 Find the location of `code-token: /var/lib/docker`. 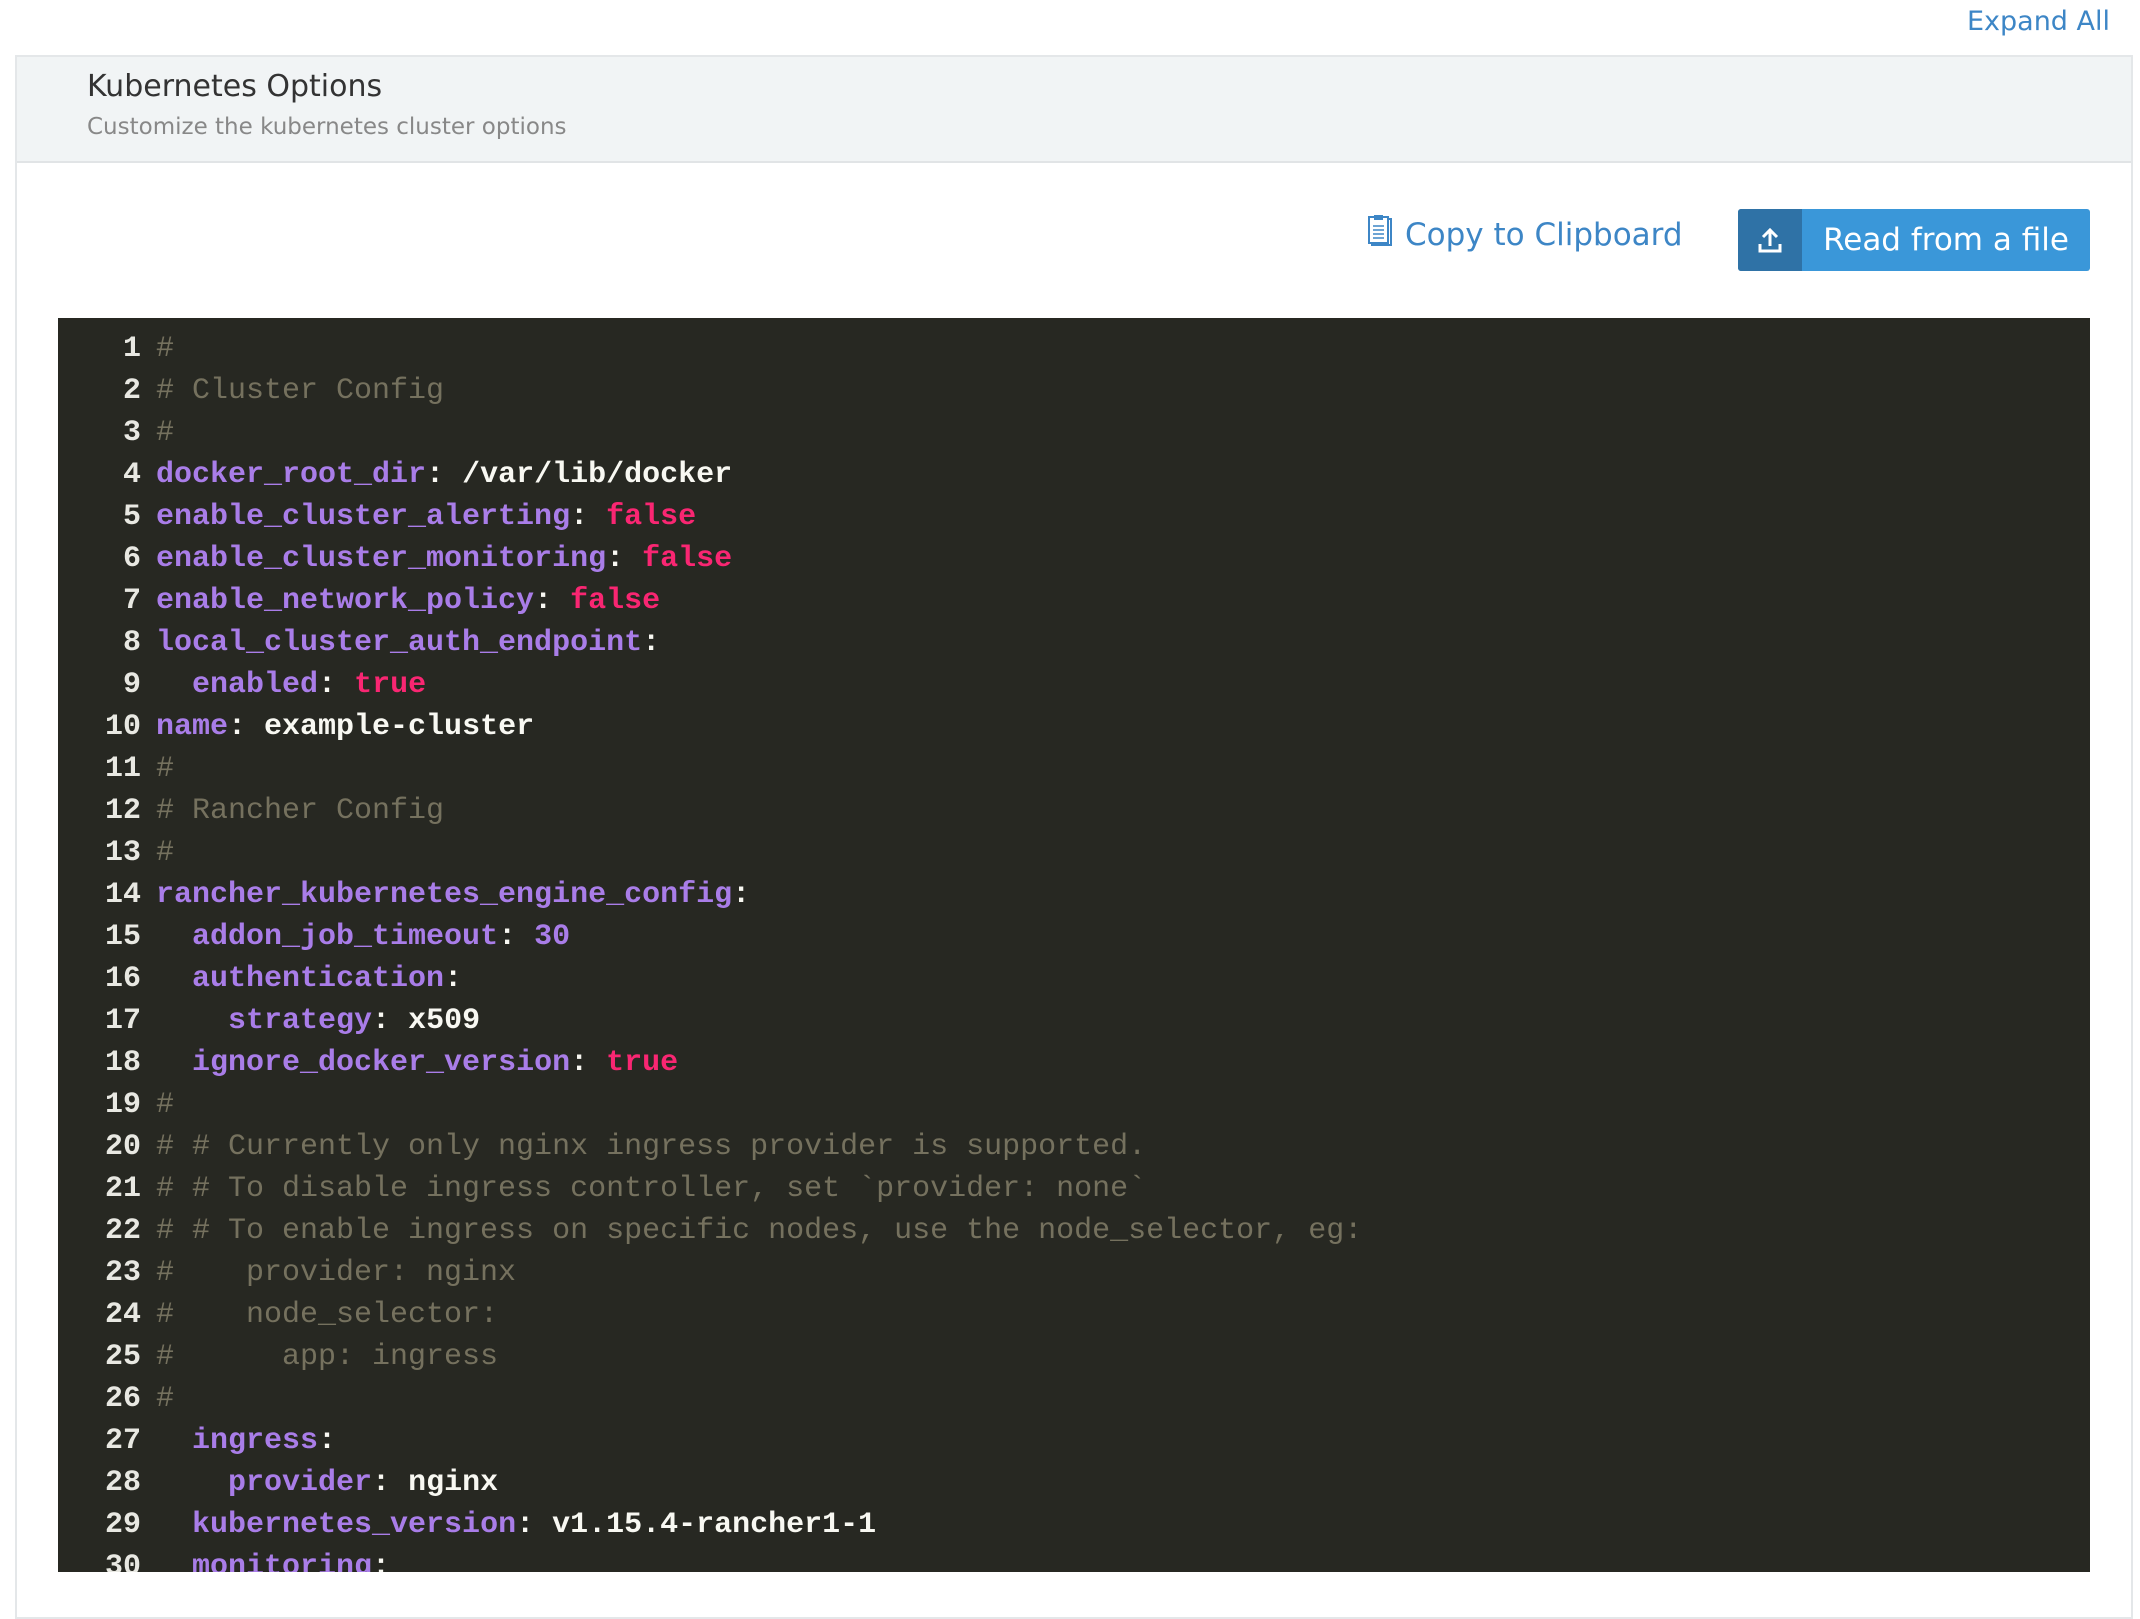

code-token: /var/lib/docker is located at coordinates (597, 475).